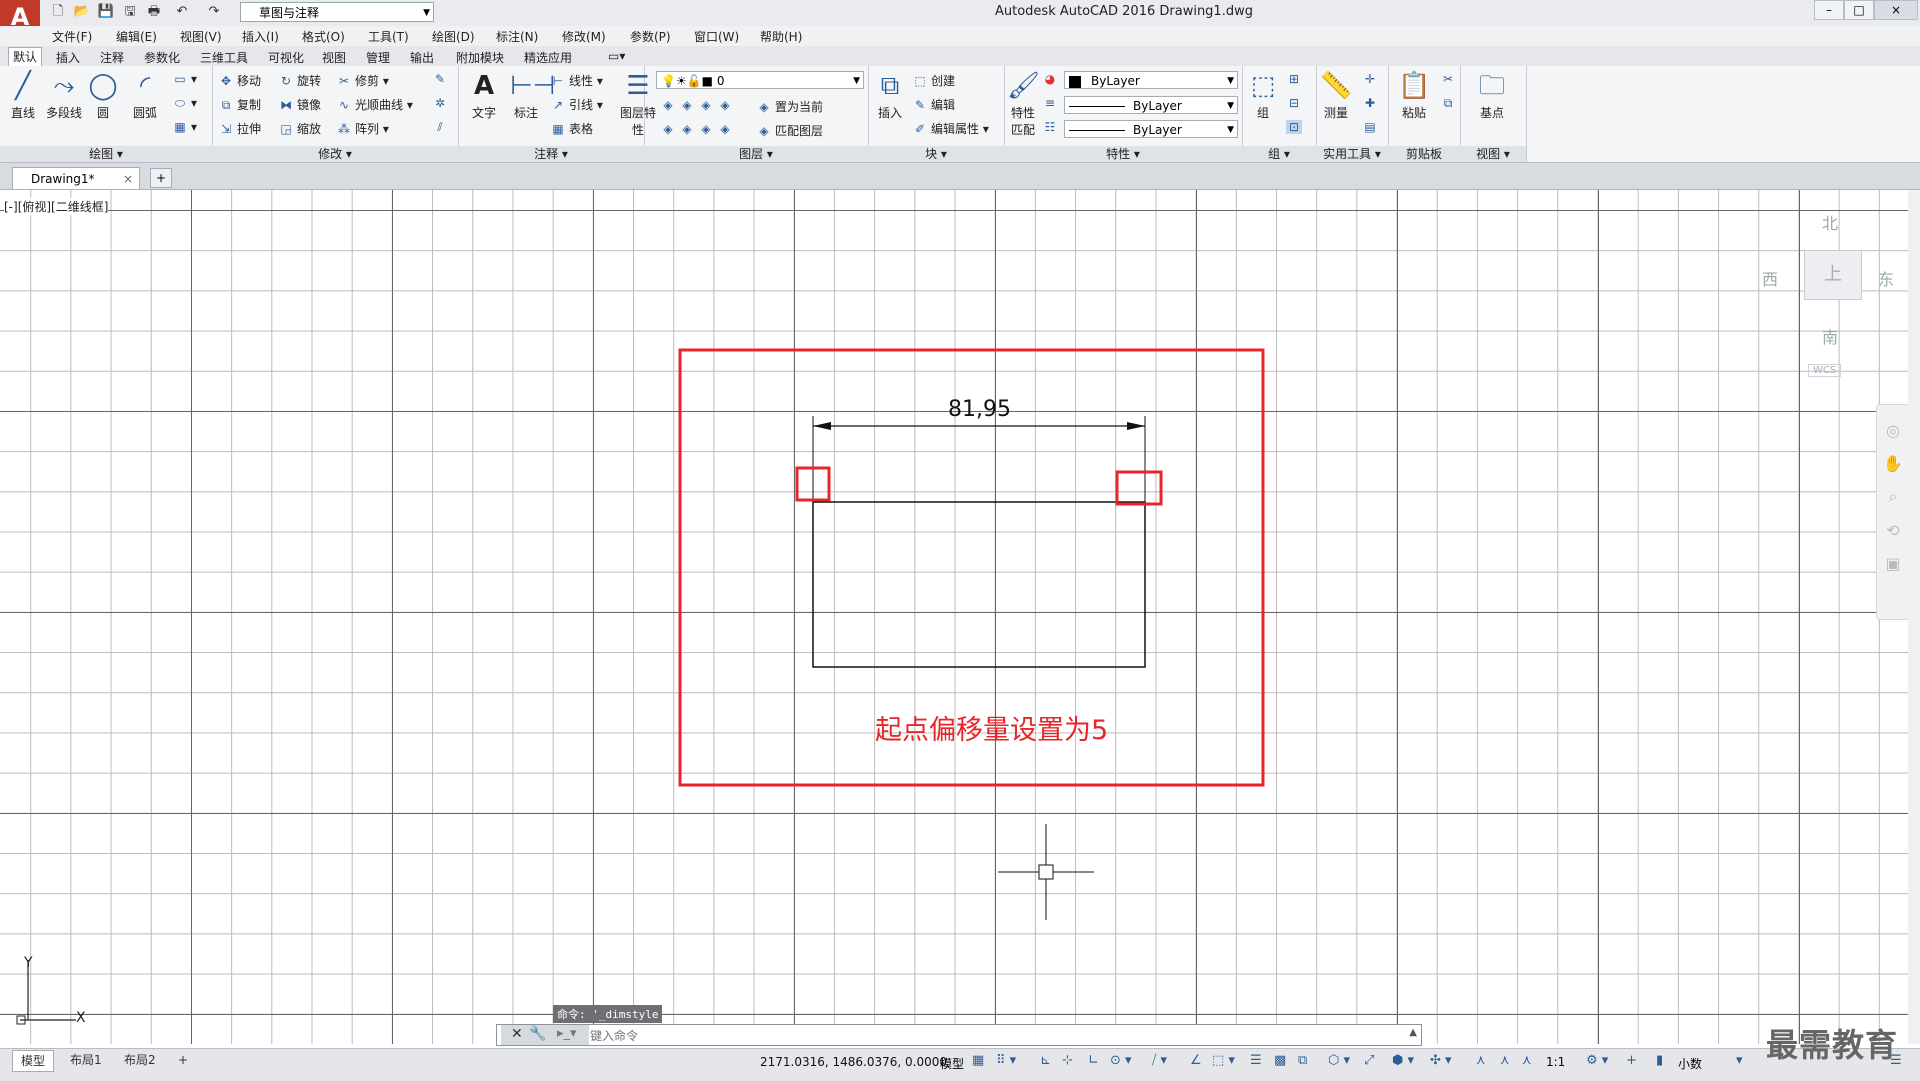 Image resolution: width=1920 pixels, height=1081 pixels. Describe the element at coordinates (1263, 95) in the screenshot. I see `group-tool: ⬚ 组` at that location.